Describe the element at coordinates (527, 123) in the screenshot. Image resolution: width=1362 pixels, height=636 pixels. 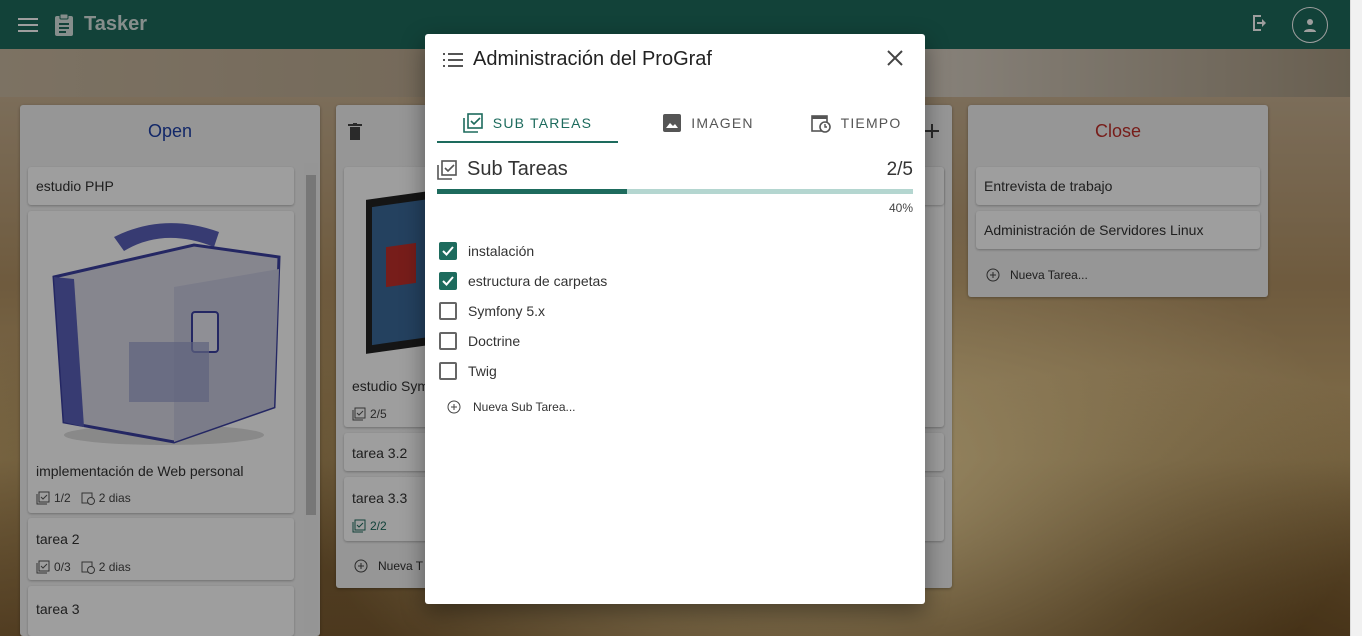
I see `tab-sub-tareas: SUB TAREAS` at that location.